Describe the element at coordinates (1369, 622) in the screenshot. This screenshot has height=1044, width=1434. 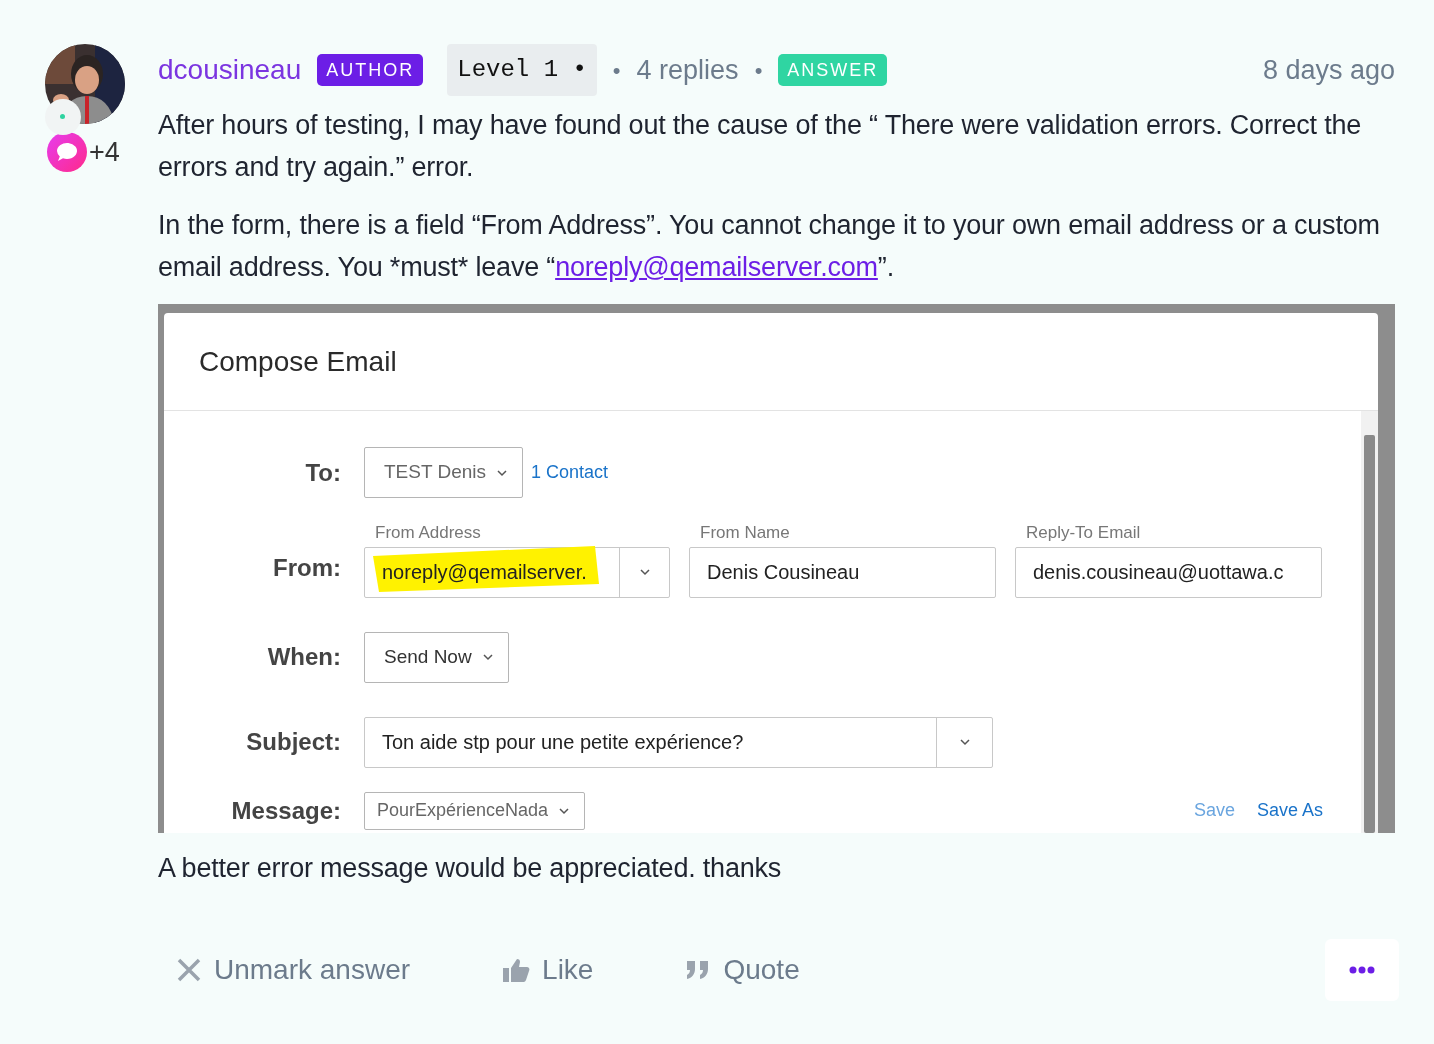
I see `scrollbar` at that location.